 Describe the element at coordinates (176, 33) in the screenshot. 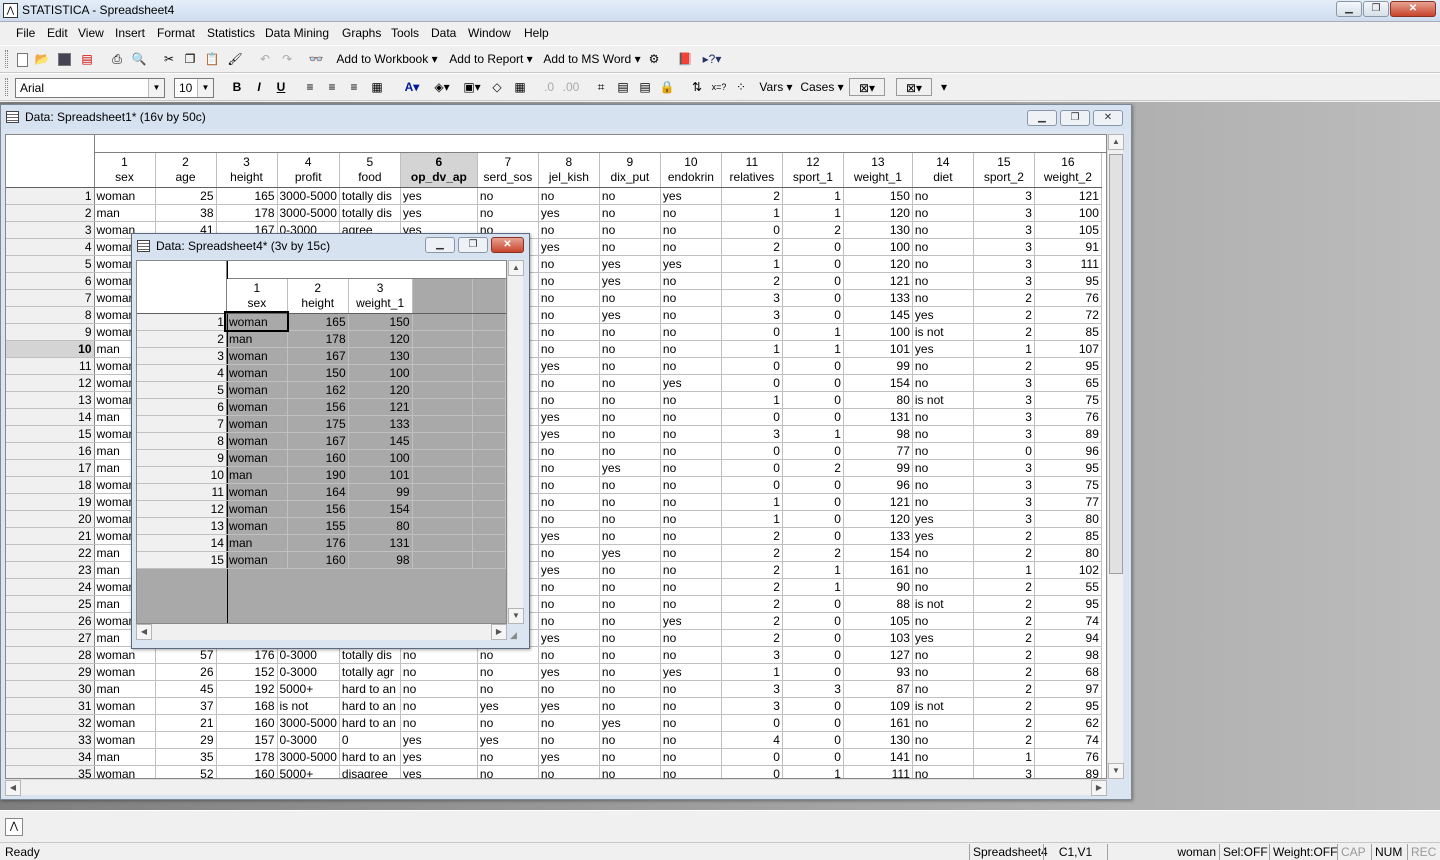

I see `menu-format: Format` at that location.